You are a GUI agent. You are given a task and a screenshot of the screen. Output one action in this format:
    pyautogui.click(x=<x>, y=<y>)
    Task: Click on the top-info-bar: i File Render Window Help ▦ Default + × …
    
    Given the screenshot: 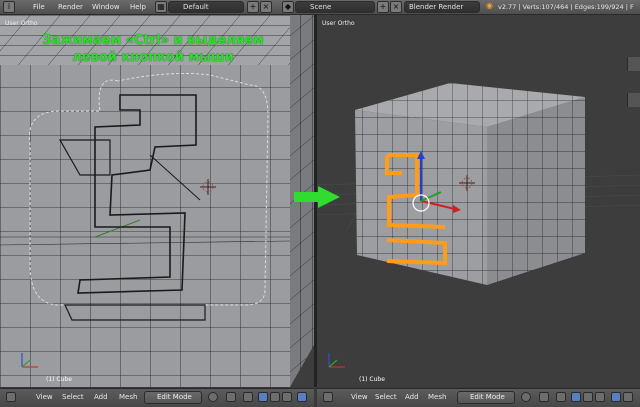 What is the action you would take?
    pyautogui.click(x=320, y=7)
    